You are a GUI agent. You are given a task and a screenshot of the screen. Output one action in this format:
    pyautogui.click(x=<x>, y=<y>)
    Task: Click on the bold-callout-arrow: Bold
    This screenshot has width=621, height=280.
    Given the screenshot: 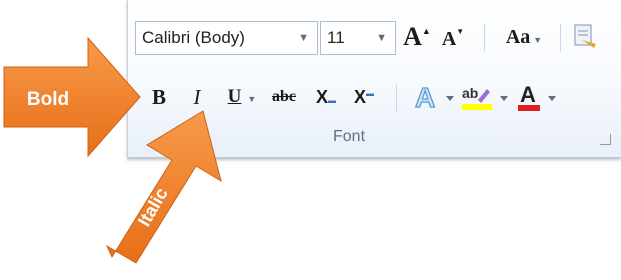 What is the action you would take?
    pyautogui.click(x=72, y=97)
    